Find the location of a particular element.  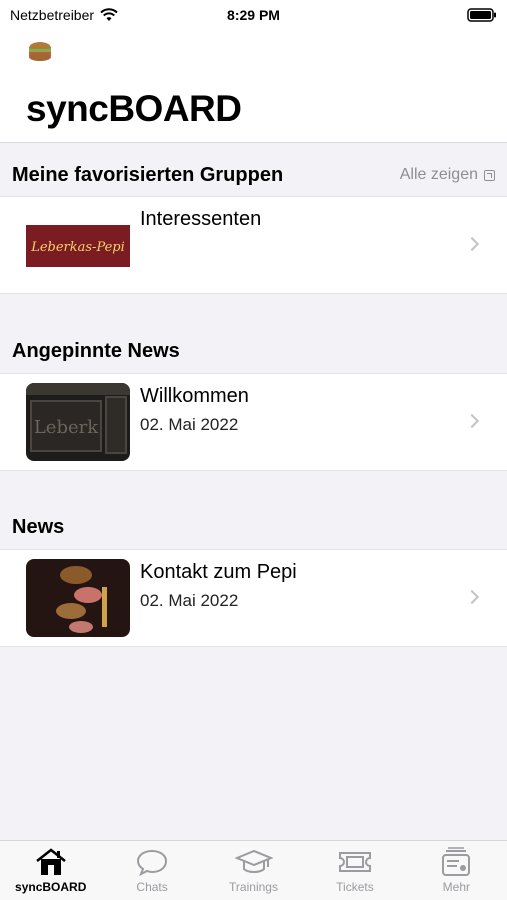

news-row-kontakt: Kontakt zum Pepi 02. Mai 2022 is located at coordinates (253, 598).